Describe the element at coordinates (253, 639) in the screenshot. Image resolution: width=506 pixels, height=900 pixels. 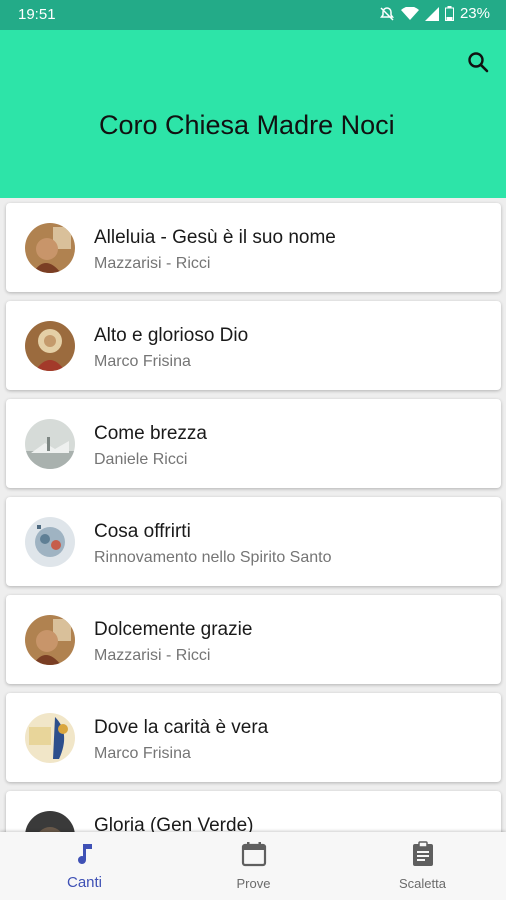
I see `song-card: Dolcemente grazie Mazzarisi - Ricci` at that location.